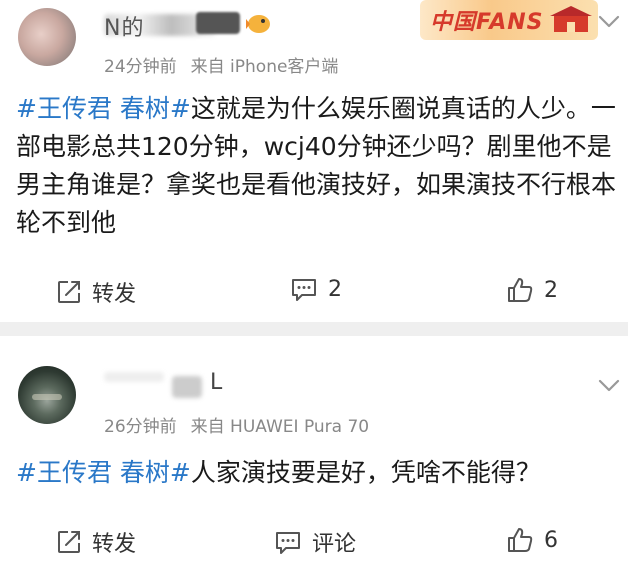 This screenshot has width=628, height=566. Describe the element at coordinates (487, 22) in the screenshot. I see `fan-badge-label: 中国FANS` at that location.